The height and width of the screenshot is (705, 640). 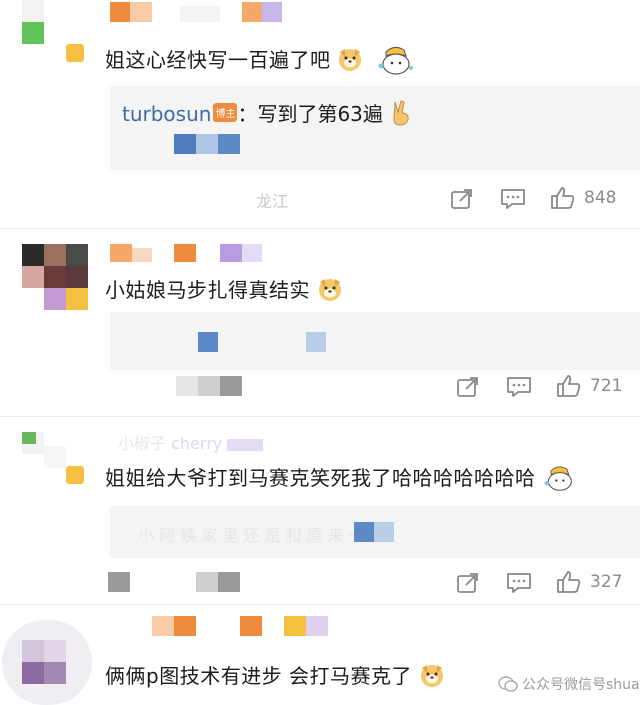 What do you see at coordinates (375, 128) in the screenshot?
I see `reply-box: turbosun 博主 ：写到了第63遍` at bounding box center [375, 128].